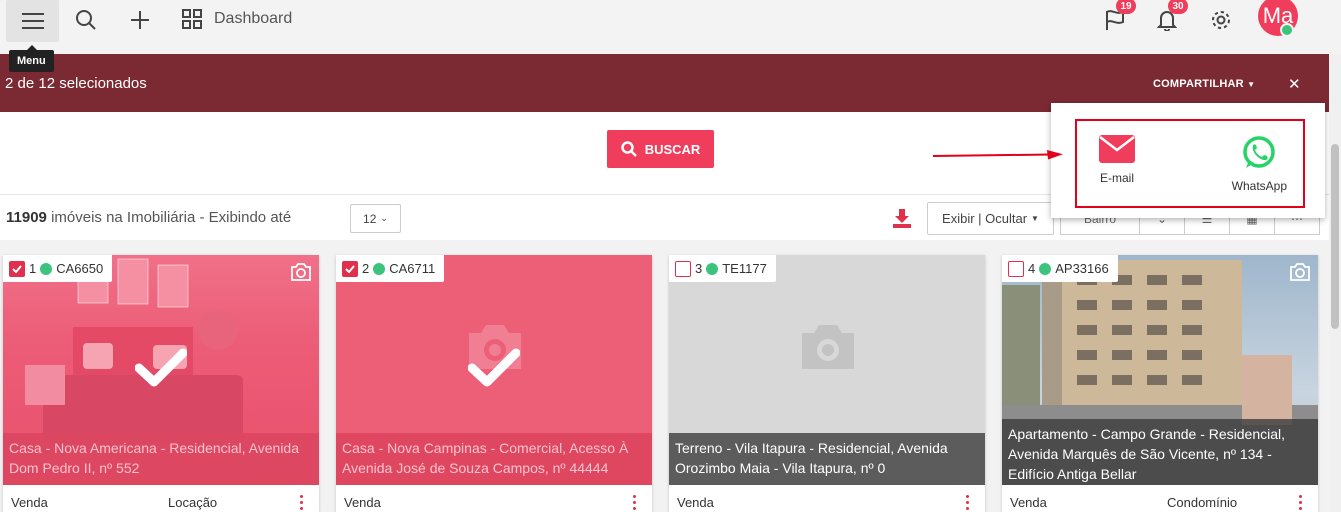 The image size is (1341, 512). Describe the element at coordinates (1202, 502) in the screenshot. I see `card-business-type-2: Condomínio` at that location.